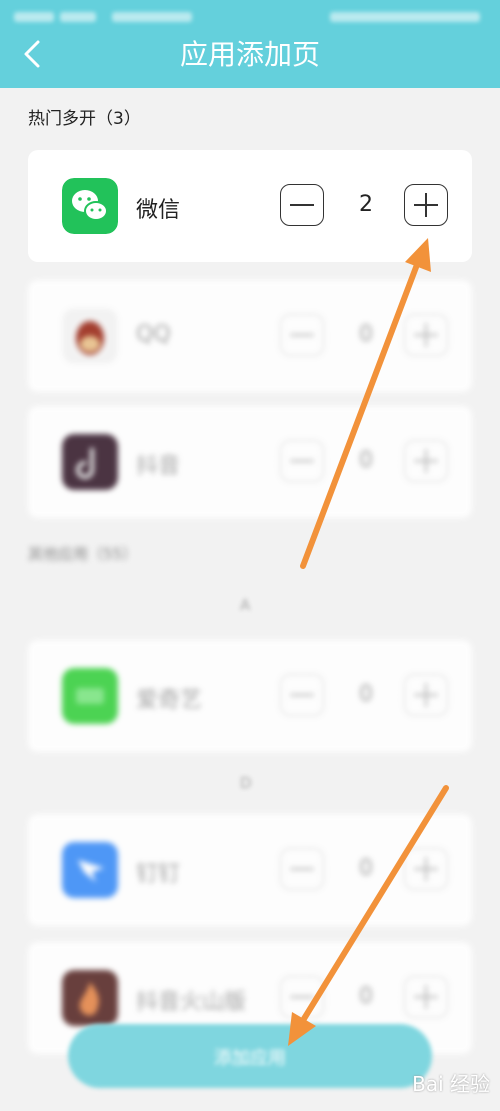 The width and height of the screenshot is (500, 1111). What do you see at coordinates (365, 403) in the screenshot?
I see `arrow-to-plus` at bounding box center [365, 403].